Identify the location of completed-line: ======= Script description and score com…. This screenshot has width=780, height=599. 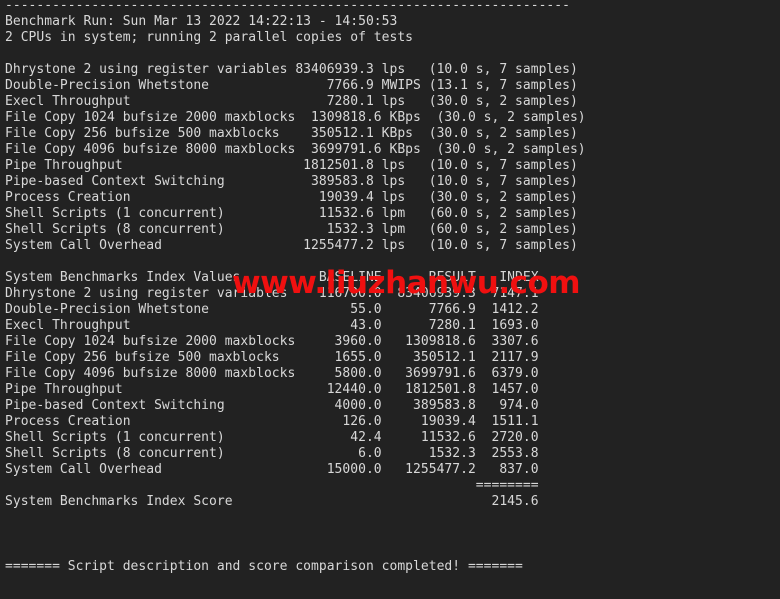
(264, 566).